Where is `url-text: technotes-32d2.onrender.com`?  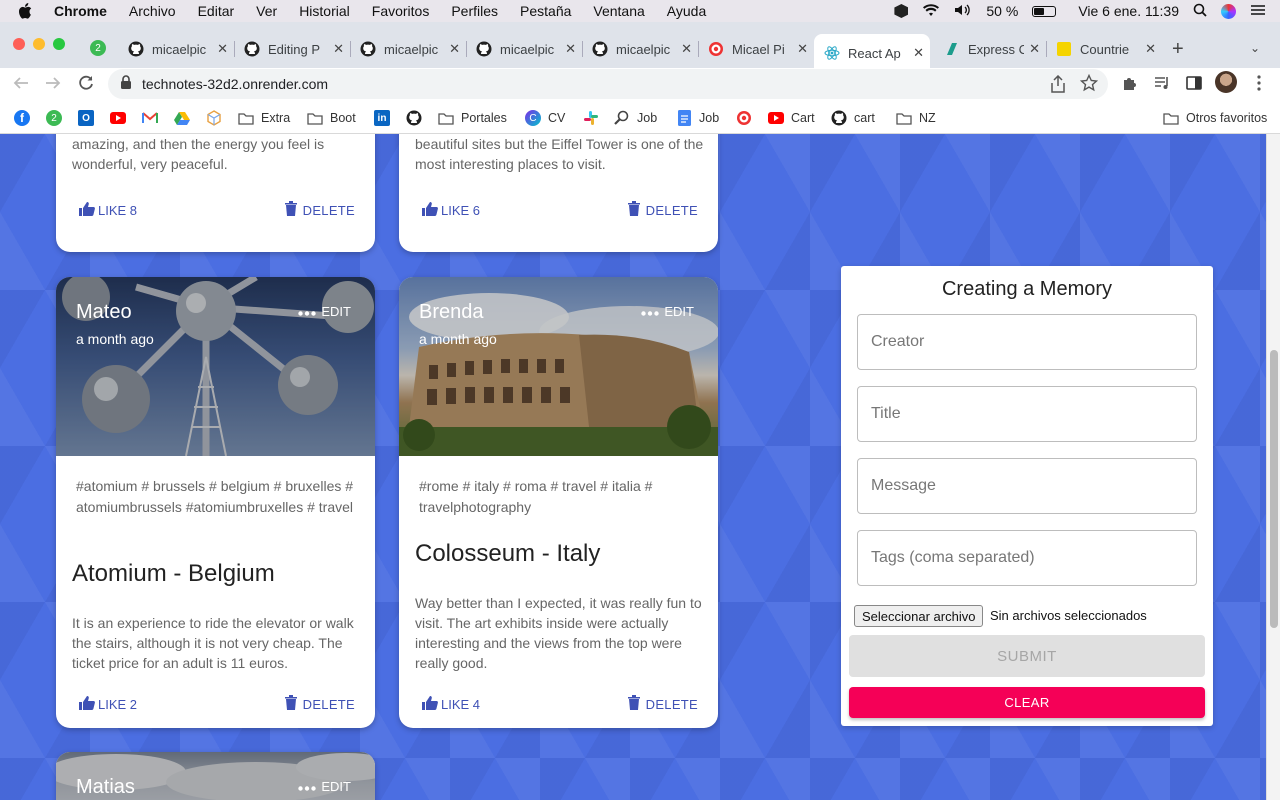
url-text: technotes-32d2.onrender.com is located at coordinates (235, 84).